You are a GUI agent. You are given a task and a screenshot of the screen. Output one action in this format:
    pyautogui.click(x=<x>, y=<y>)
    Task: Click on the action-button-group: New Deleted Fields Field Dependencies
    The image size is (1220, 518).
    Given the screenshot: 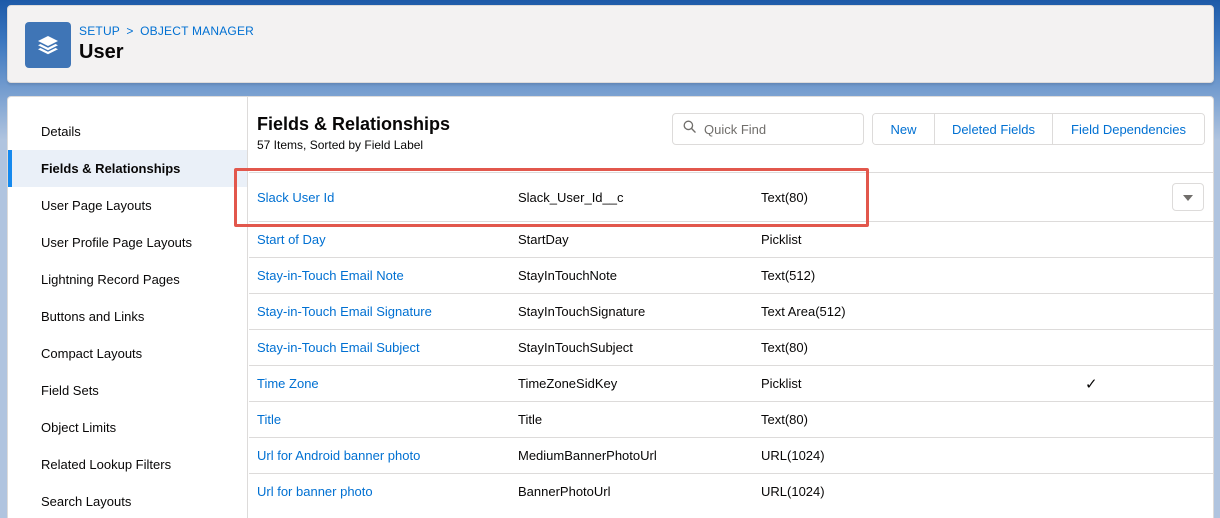 What is the action you would take?
    pyautogui.click(x=1038, y=129)
    